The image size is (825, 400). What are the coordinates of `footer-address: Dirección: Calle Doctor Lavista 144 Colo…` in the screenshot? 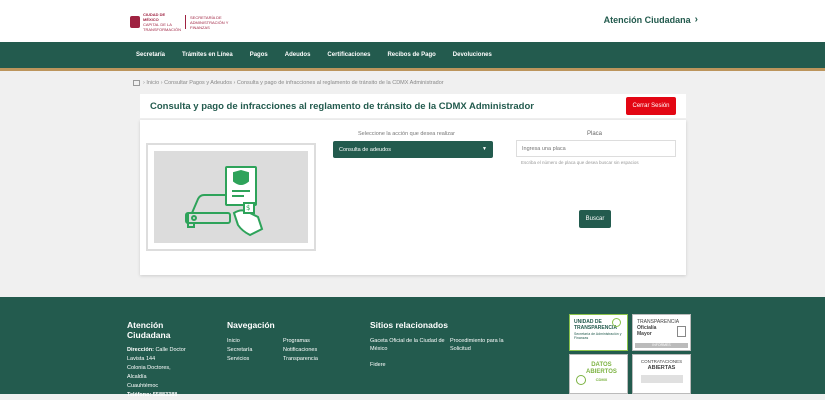 It's located at (167, 373).